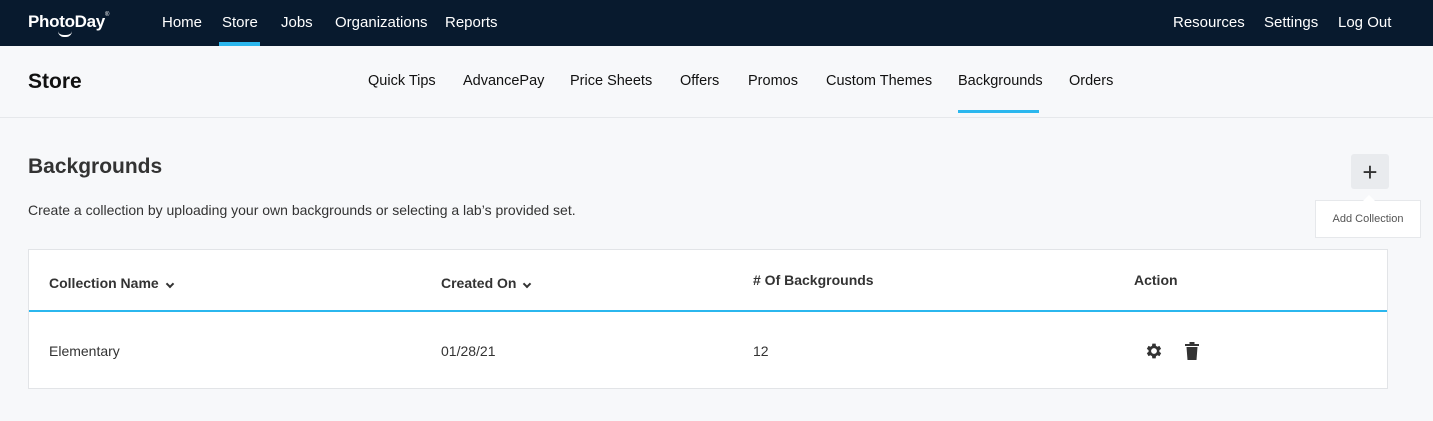 This screenshot has width=1433, height=421. Describe the element at coordinates (1091, 81) in the screenshot. I see `tab-orders: Orders` at that location.